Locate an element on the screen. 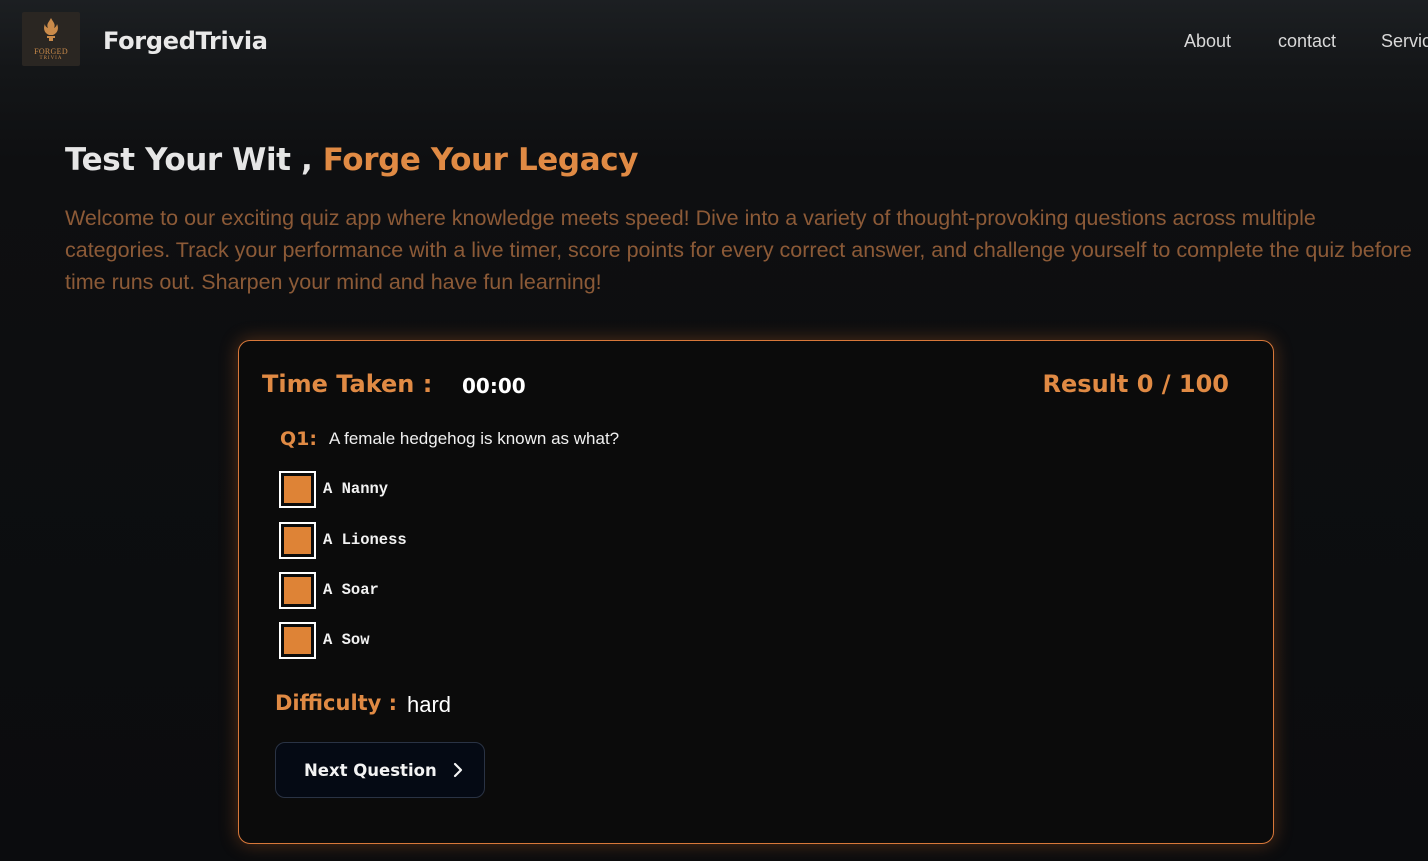  hero-title: Test Your Wit , Forge Your Legacy is located at coordinates (351, 160).